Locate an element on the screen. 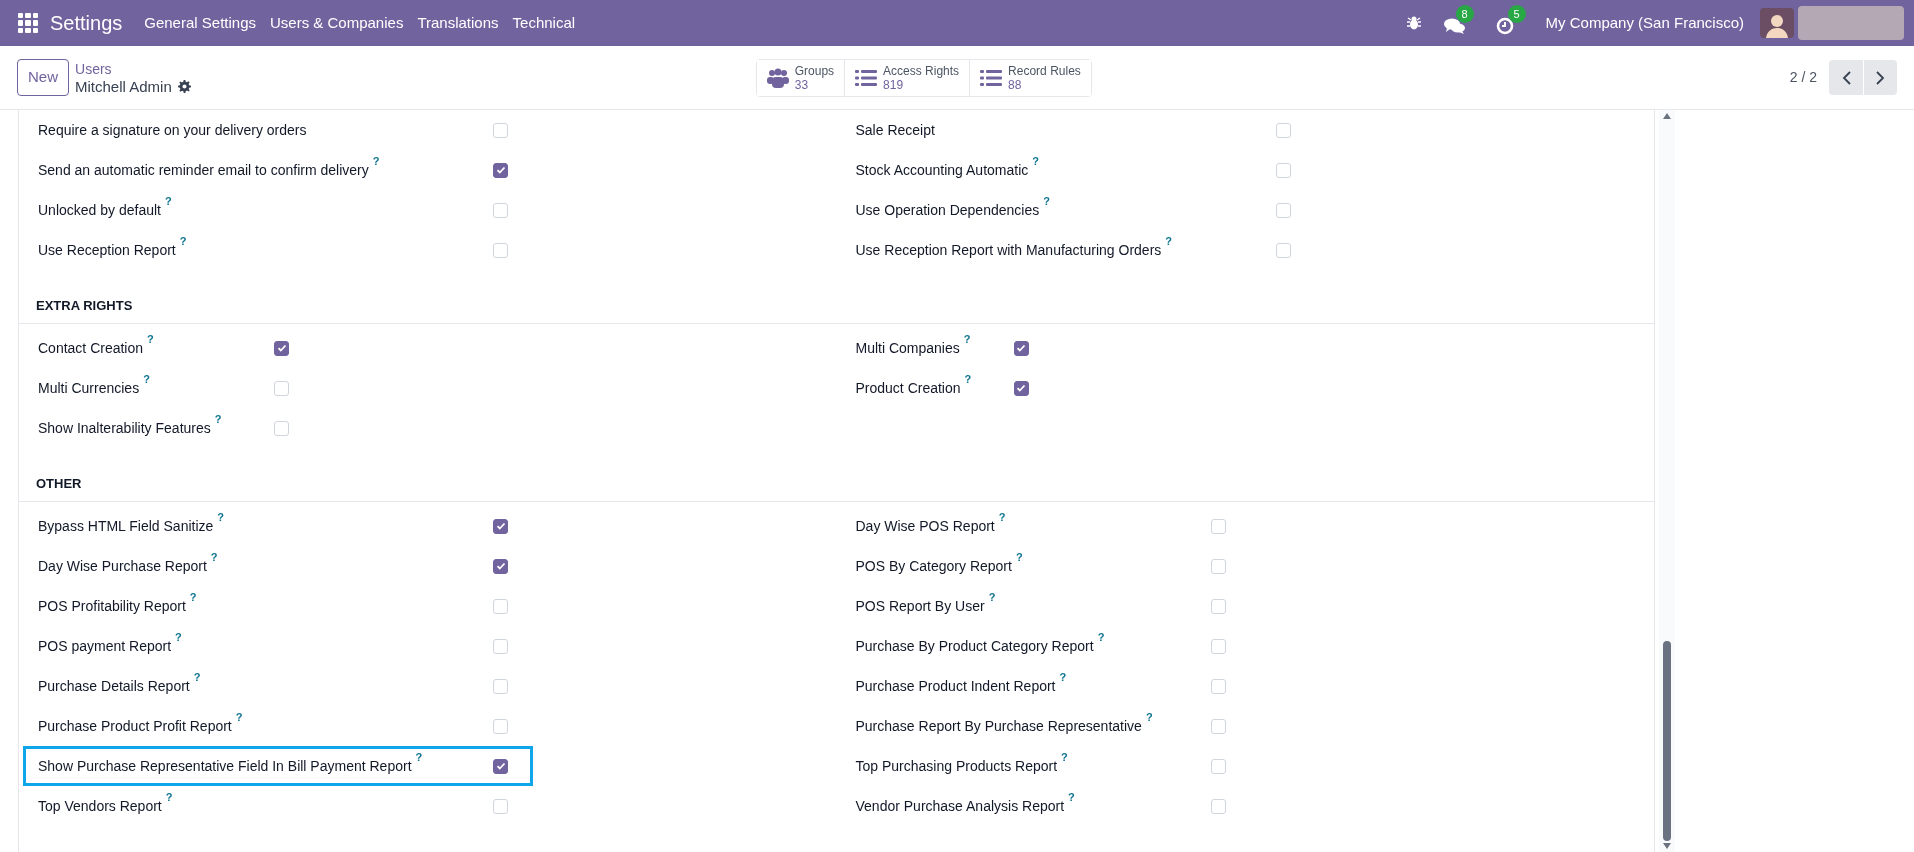 Image resolution: width=1914 pixels, height=852 pixels. field-label: Day Wise Purchase Report is located at coordinates (122, 566).